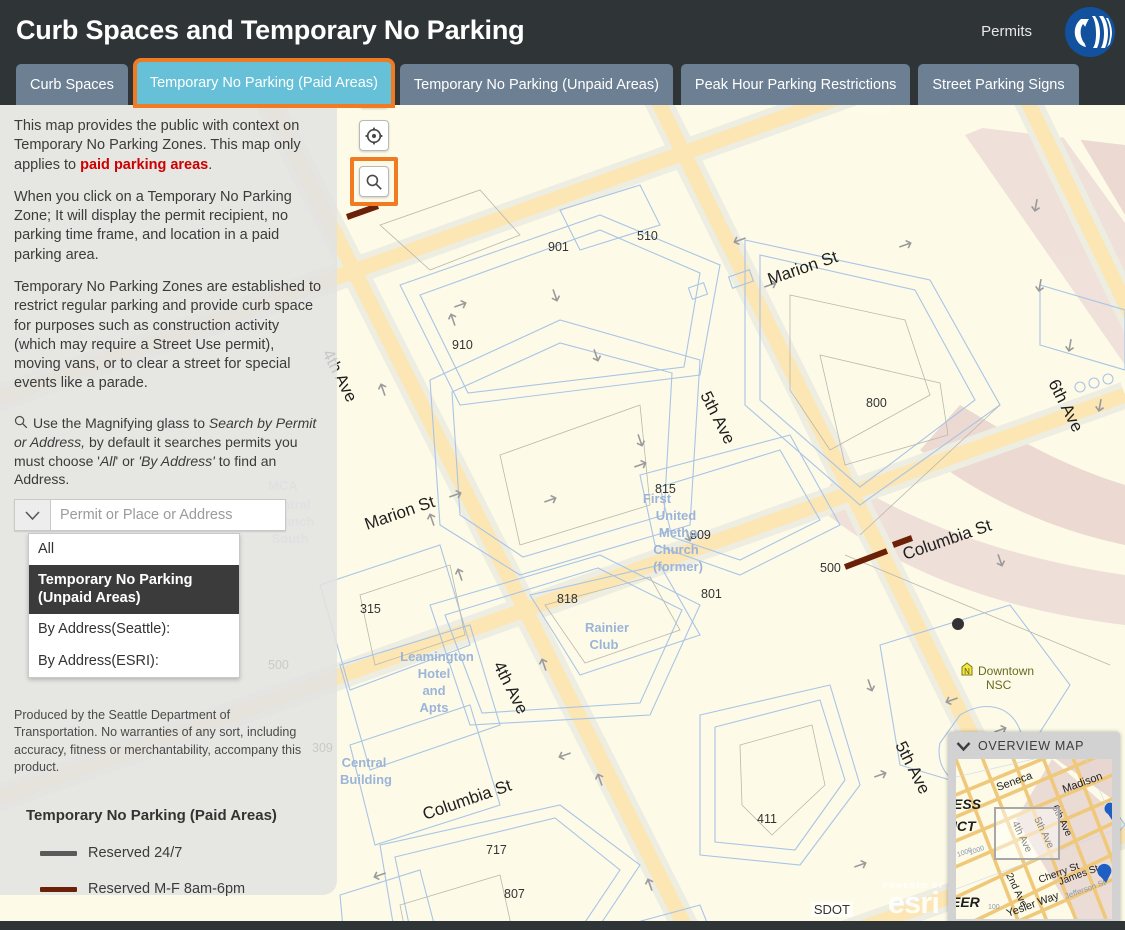  Describe the element at coordinates (994, 907) in the screenshot. I see `svg-text: 100` at that location.